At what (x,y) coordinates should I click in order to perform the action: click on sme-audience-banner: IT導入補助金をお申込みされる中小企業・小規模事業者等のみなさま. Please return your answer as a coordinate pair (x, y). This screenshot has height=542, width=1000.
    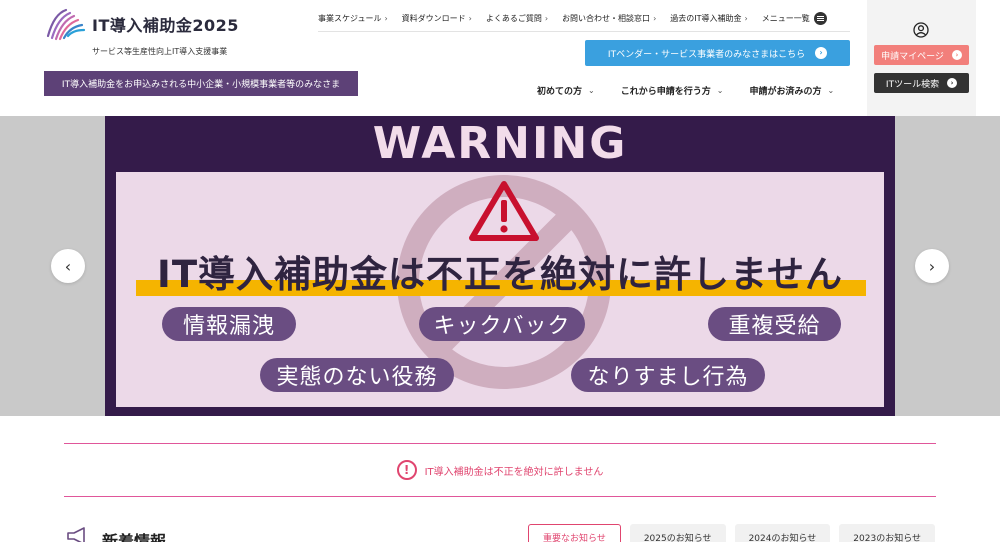
    Looking at the image, I should click on (201, 83).